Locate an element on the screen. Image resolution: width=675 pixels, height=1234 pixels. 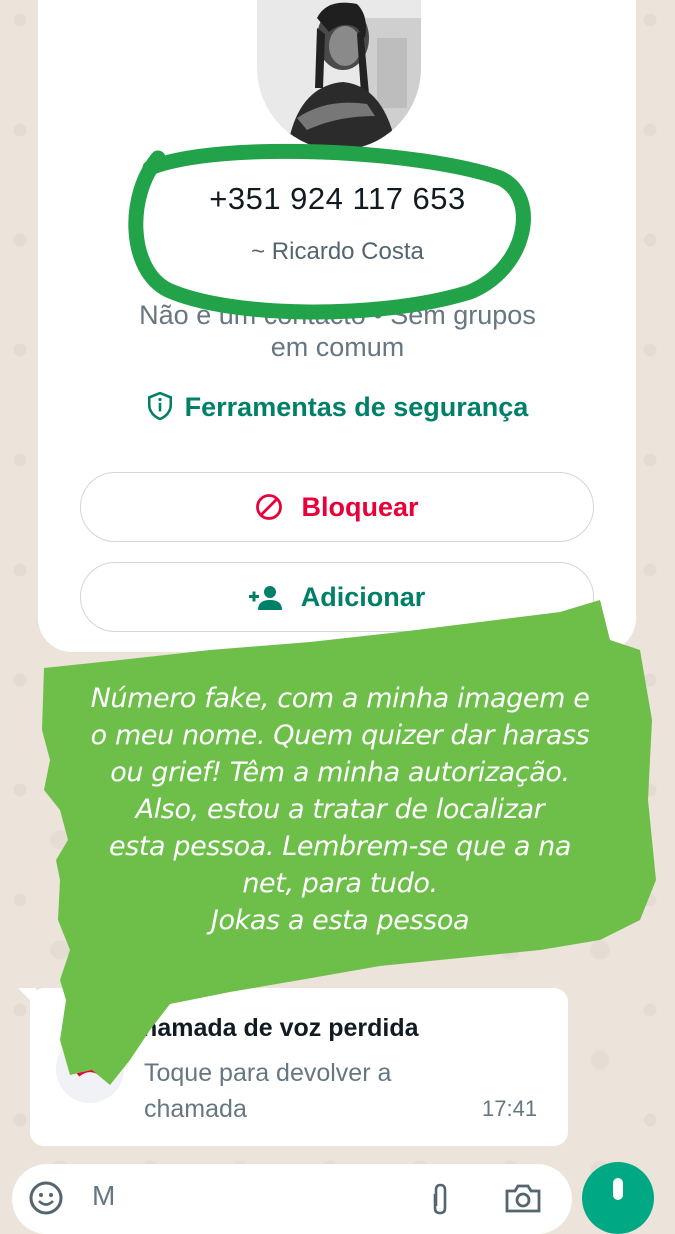
overlay-note-line: o meu nome. Quem quizer dar harass is located at coordinates (340, 735).